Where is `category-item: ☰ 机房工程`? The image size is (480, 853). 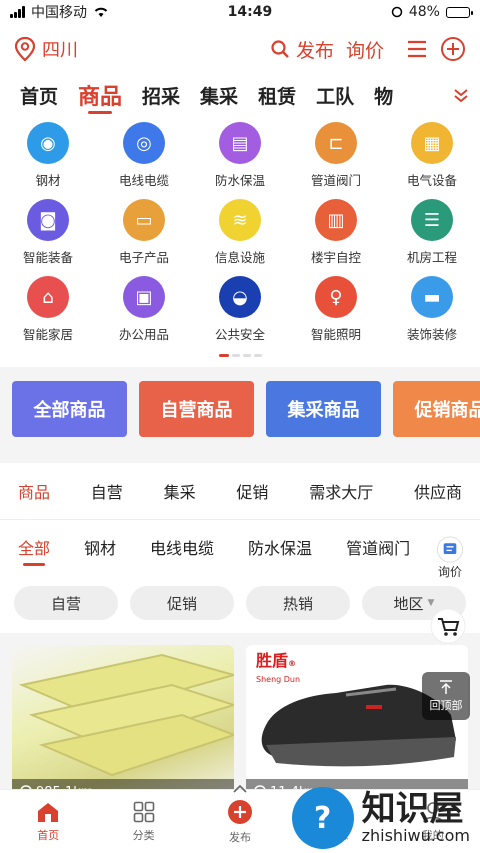 category-item: ☰ 机房工程 is located at coordinates (432, 232).